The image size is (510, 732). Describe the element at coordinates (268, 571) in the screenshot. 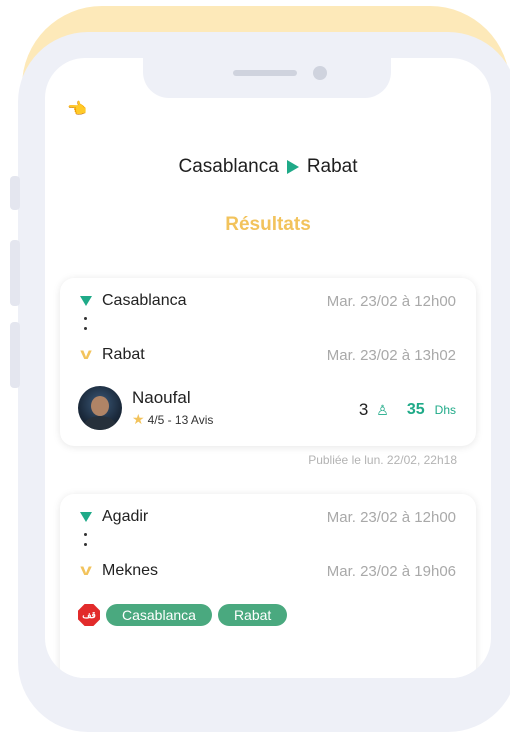

I see `arrival-row: v Meknes Mar. 23/02 à 19h06` at that location.